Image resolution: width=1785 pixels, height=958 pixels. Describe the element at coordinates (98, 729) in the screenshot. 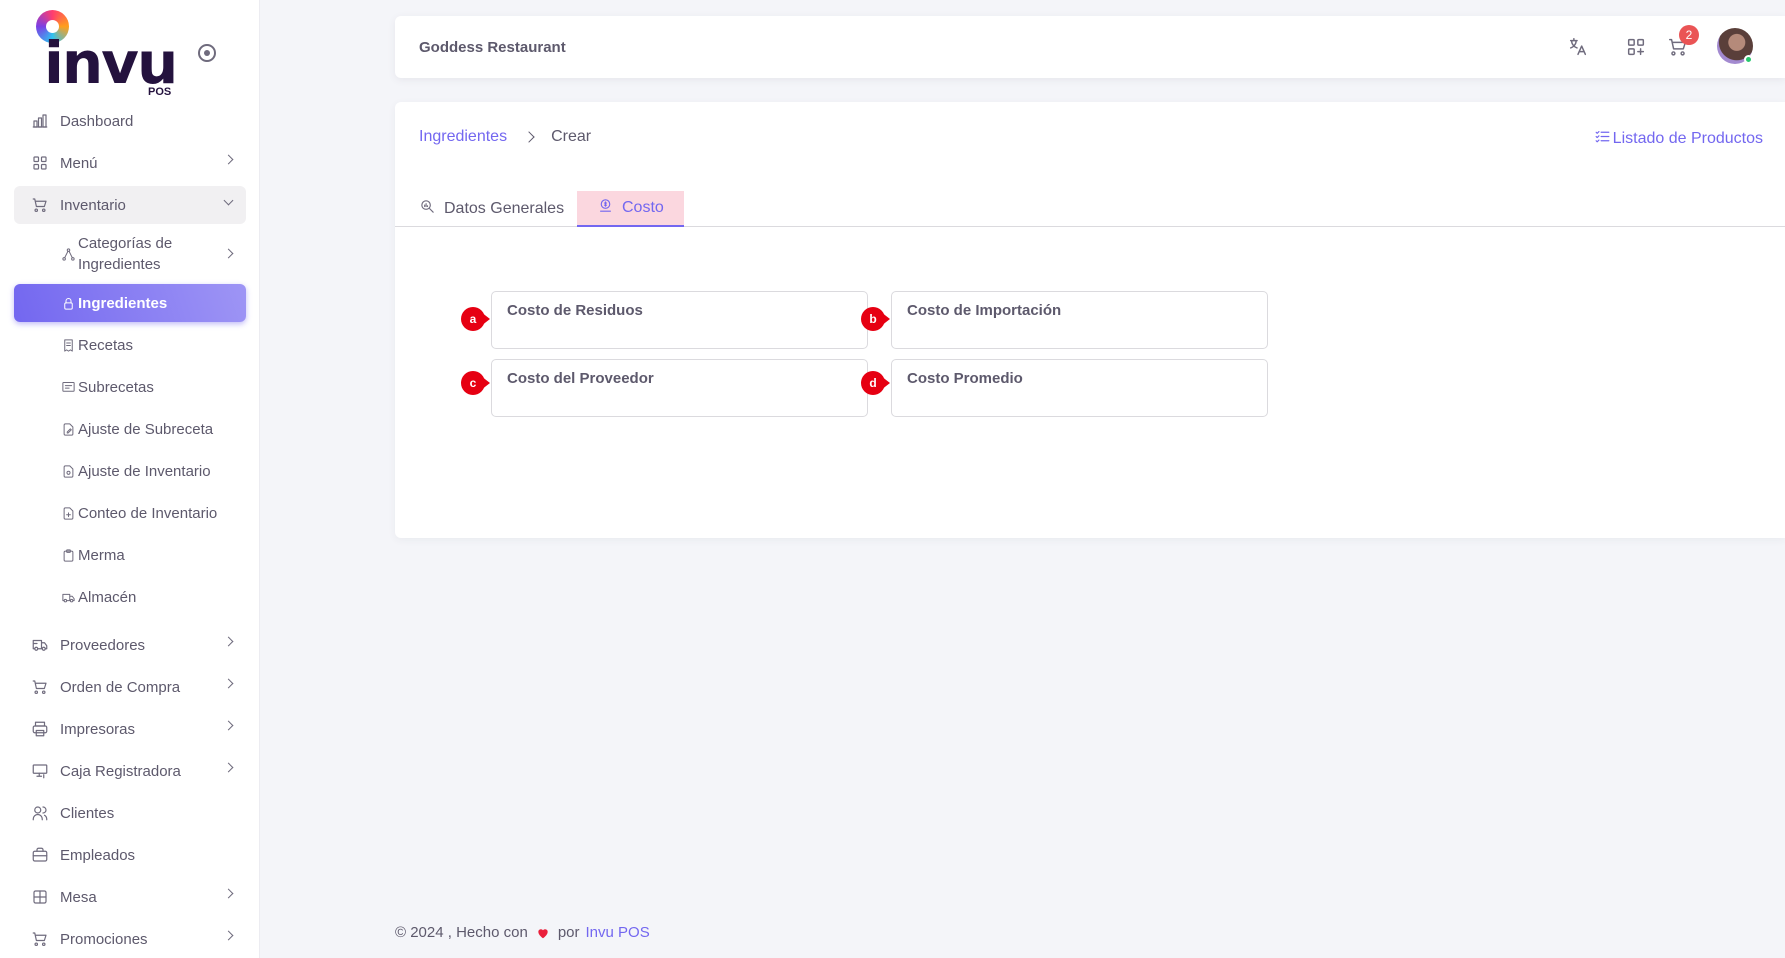

I see `sidebar-item-label: Impresoras` at that location.